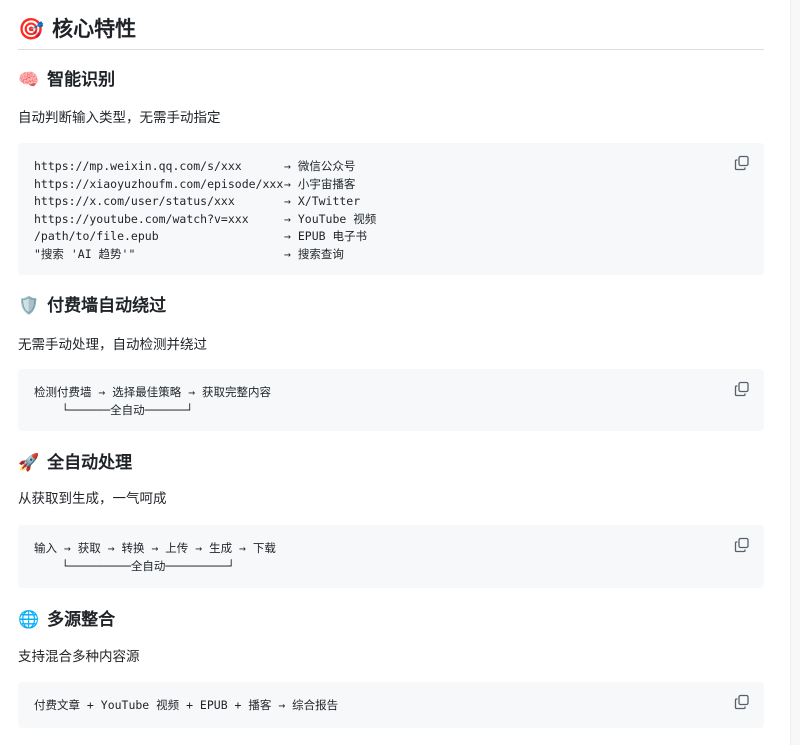 The image size is (800, 745). What do you see at coordinates (197, 201) in the screenshot?
I see `code-line: https://x.com/user/status/xxx → X/Twitter` at bounding box center [197, 201].